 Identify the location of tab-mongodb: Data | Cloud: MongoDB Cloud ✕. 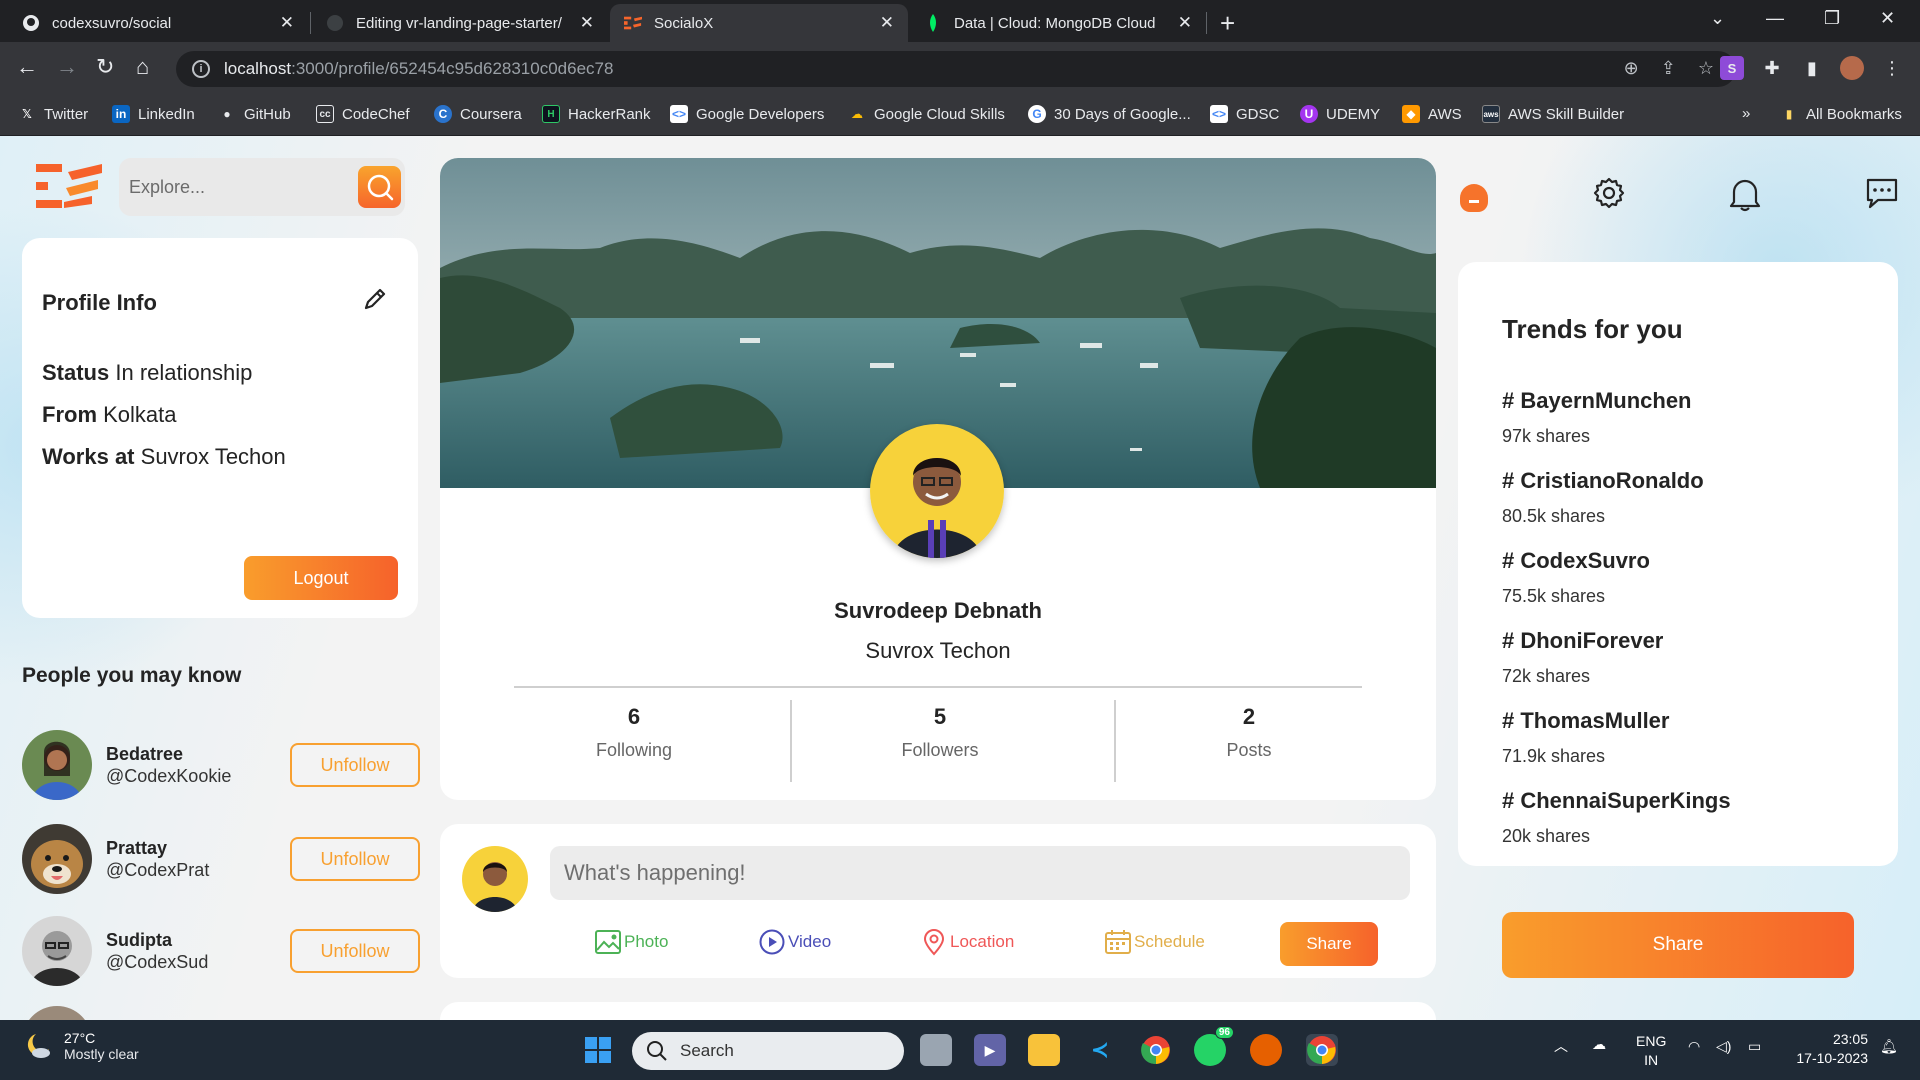
(1058, 23).